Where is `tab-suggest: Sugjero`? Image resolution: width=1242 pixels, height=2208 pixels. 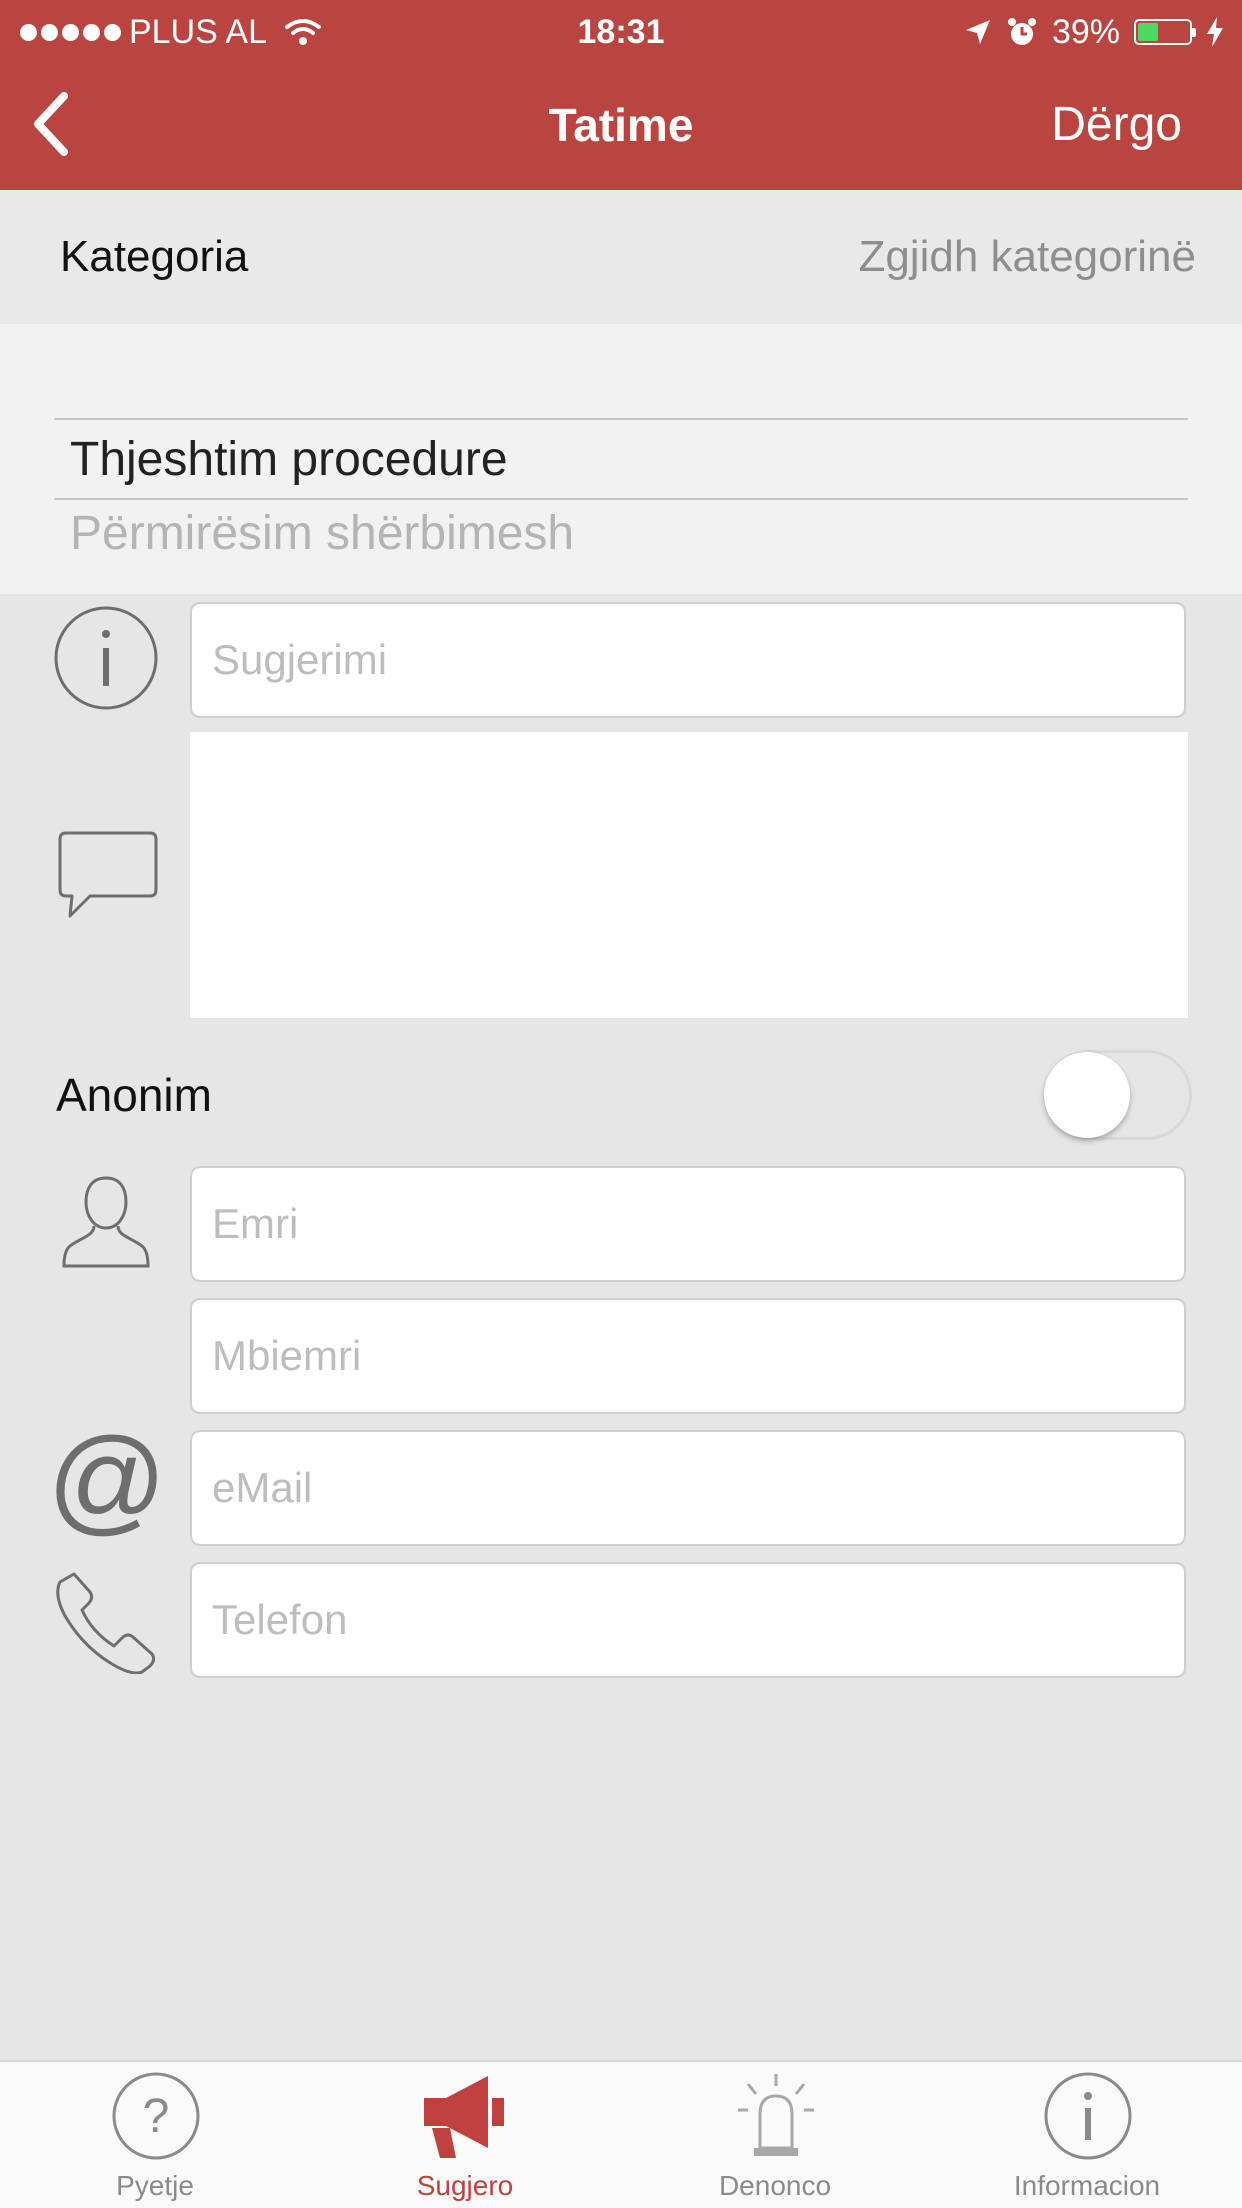
tab-suggest: Sugjero is located at coordinates (465, 2134).